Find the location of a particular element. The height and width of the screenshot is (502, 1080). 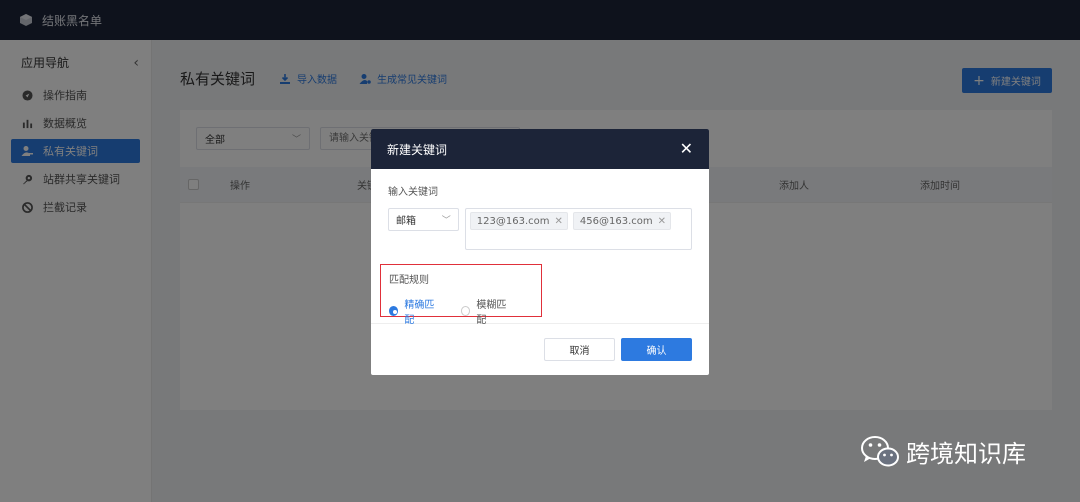

chevron-down-icon: ﹀ is located at coordinates (446, 221).